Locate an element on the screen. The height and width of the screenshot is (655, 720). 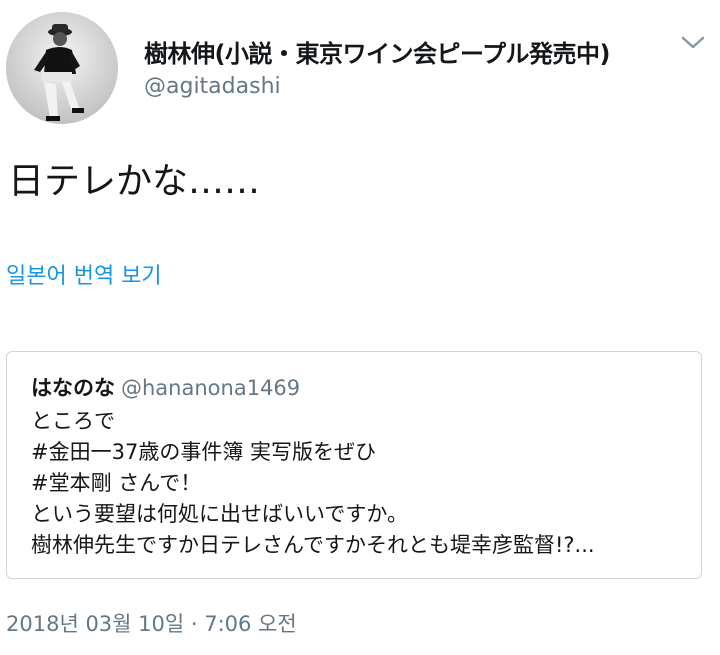
author-display-name: 樹林伸(小説・東京ワイン会ピープル発売中) is located at coordinates (377, 51).